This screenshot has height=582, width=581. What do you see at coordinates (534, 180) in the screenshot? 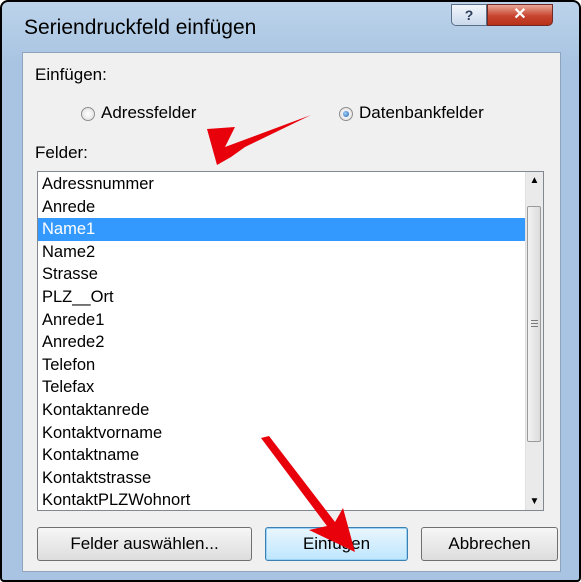
I see `scroll-up-arrow-icon: ▲` at bounding box center [534, 180].